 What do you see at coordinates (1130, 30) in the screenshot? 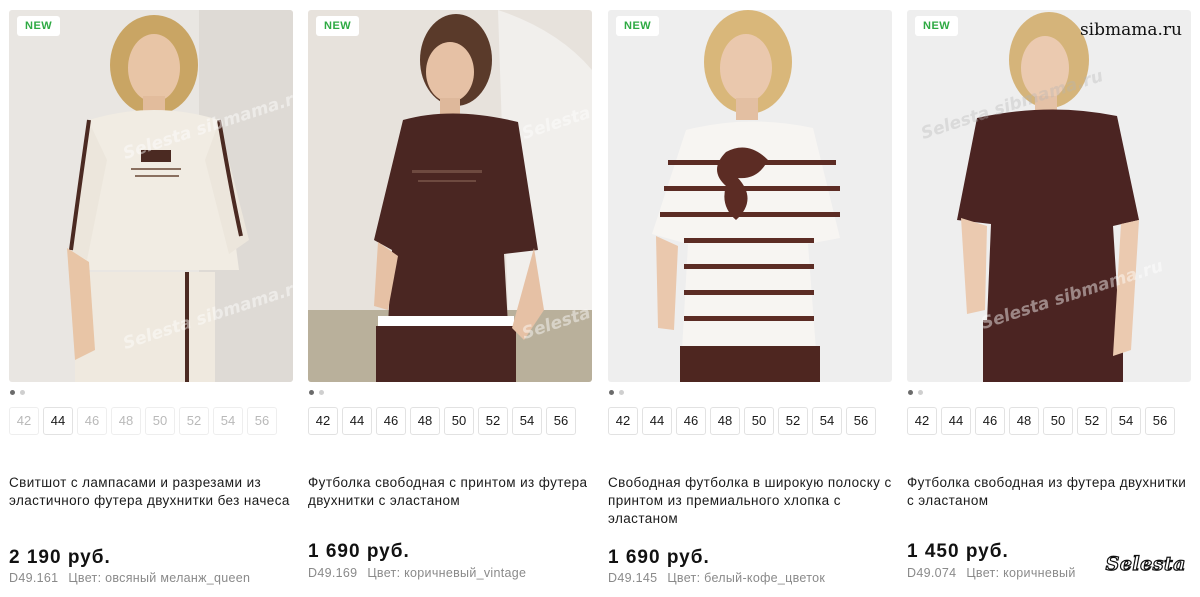
I see `site-watermark: sibmama.ru` at bounding box center [1130, 30].